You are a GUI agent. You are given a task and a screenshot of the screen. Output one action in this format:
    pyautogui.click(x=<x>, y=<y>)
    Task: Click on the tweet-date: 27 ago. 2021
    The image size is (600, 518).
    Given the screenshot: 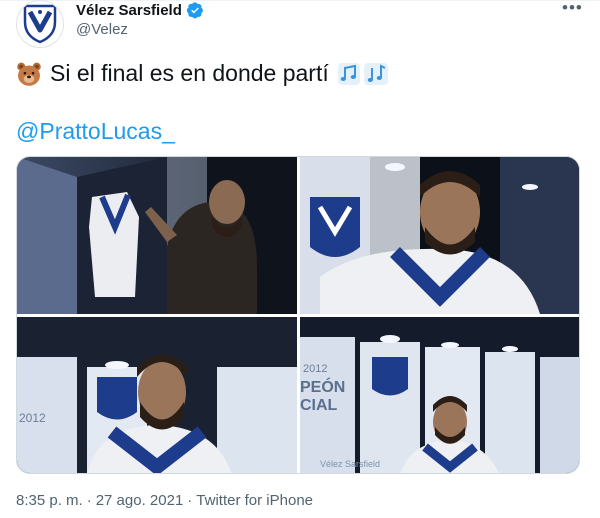 What is the action you would take?
    pyautogui.click(x=140, y=500)
    